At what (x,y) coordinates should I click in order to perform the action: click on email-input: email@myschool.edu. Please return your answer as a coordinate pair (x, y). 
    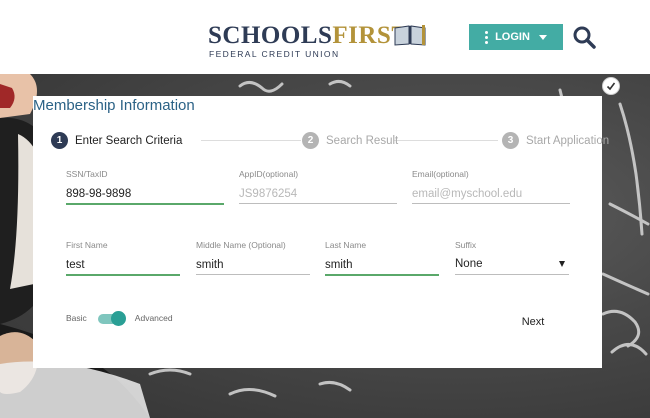
    Looking at the image, I should click on (491, 192).